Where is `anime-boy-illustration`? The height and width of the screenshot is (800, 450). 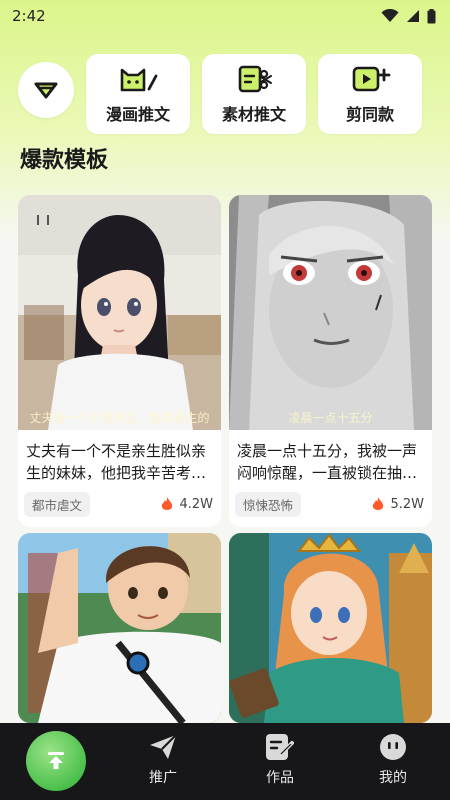
anime-boy-illustration is located at coordinates (119, 628).